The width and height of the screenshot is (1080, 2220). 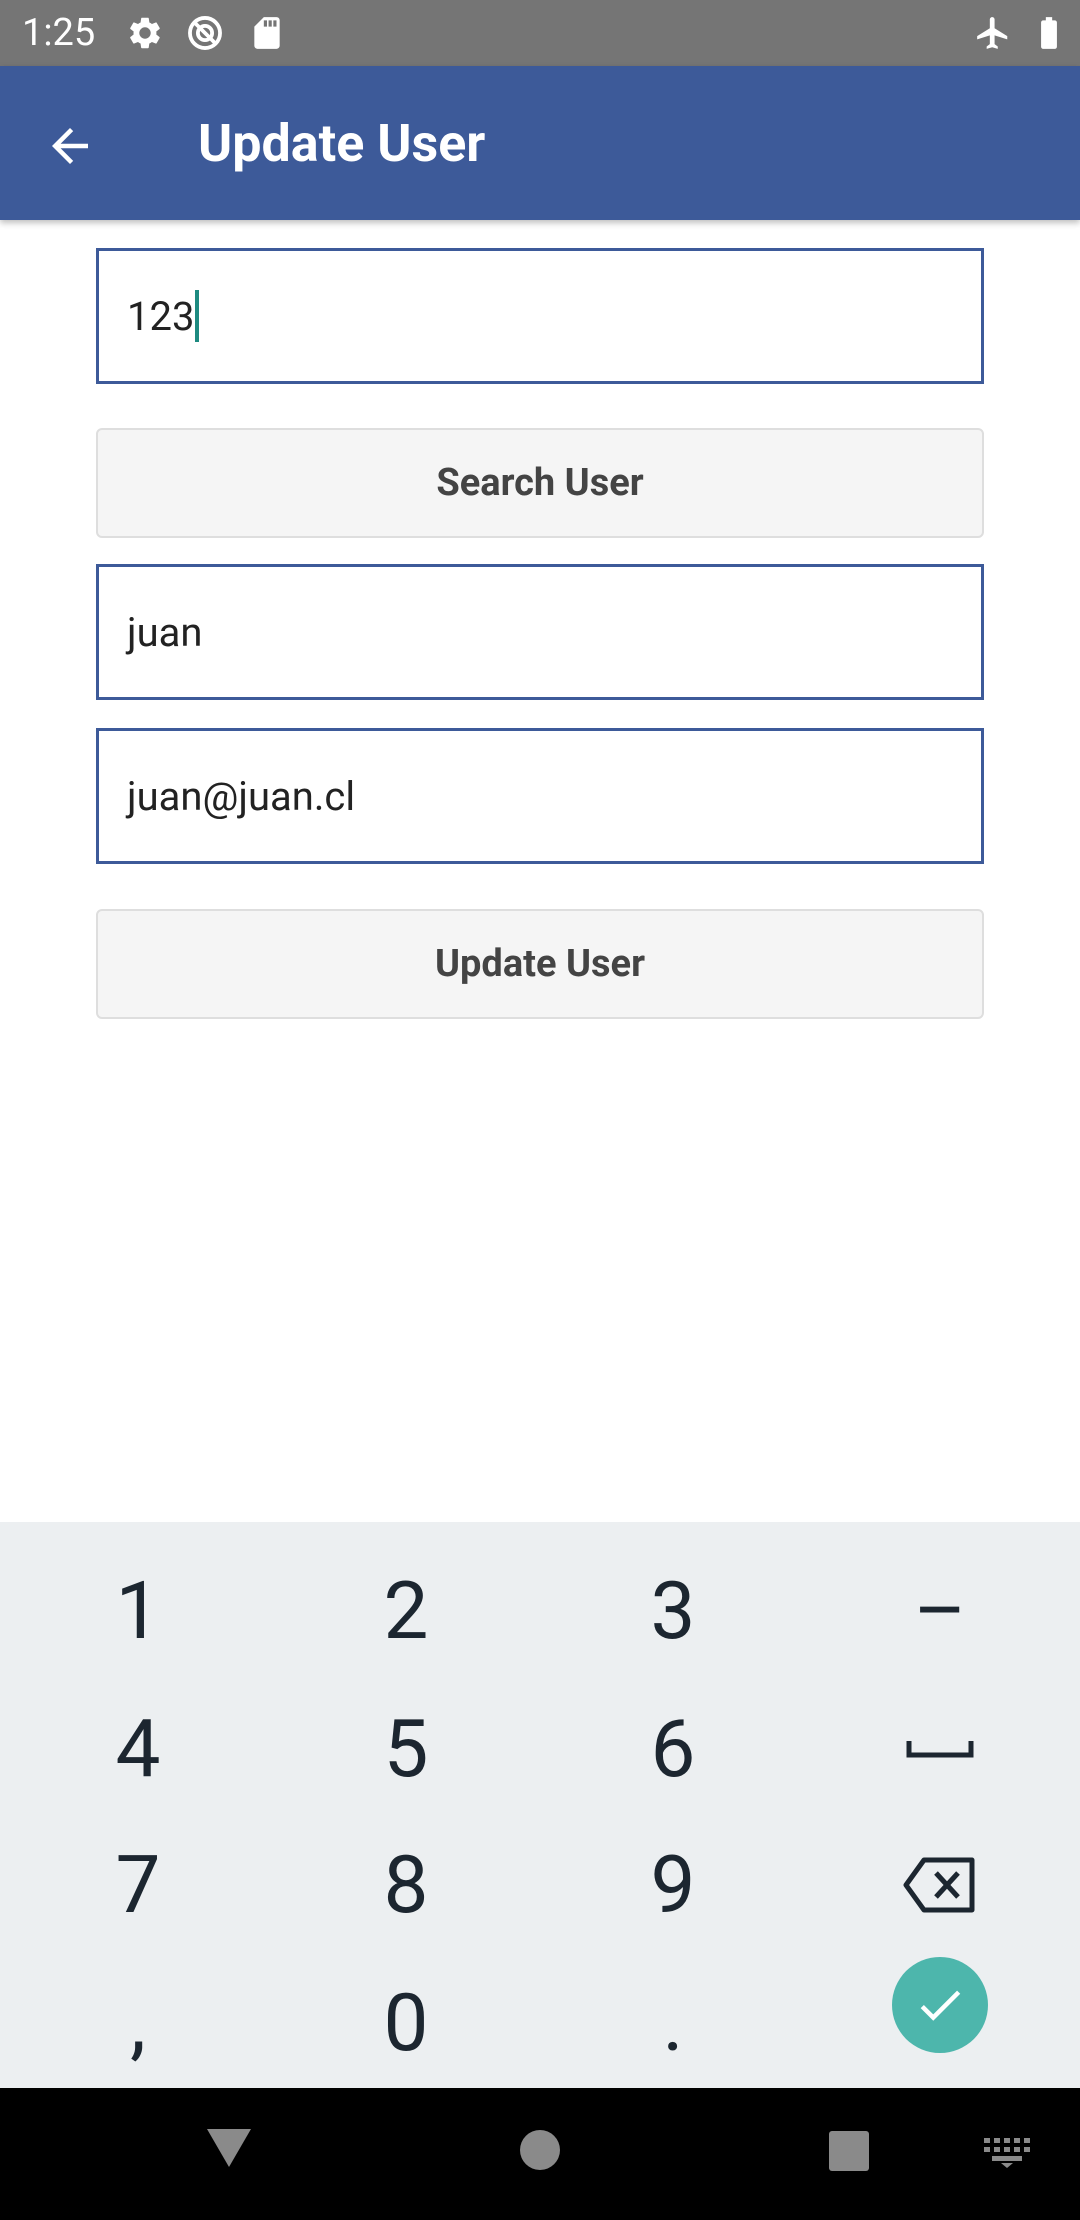 I want to click on search-user-button-label: Search User, so click(x=540, y=483).